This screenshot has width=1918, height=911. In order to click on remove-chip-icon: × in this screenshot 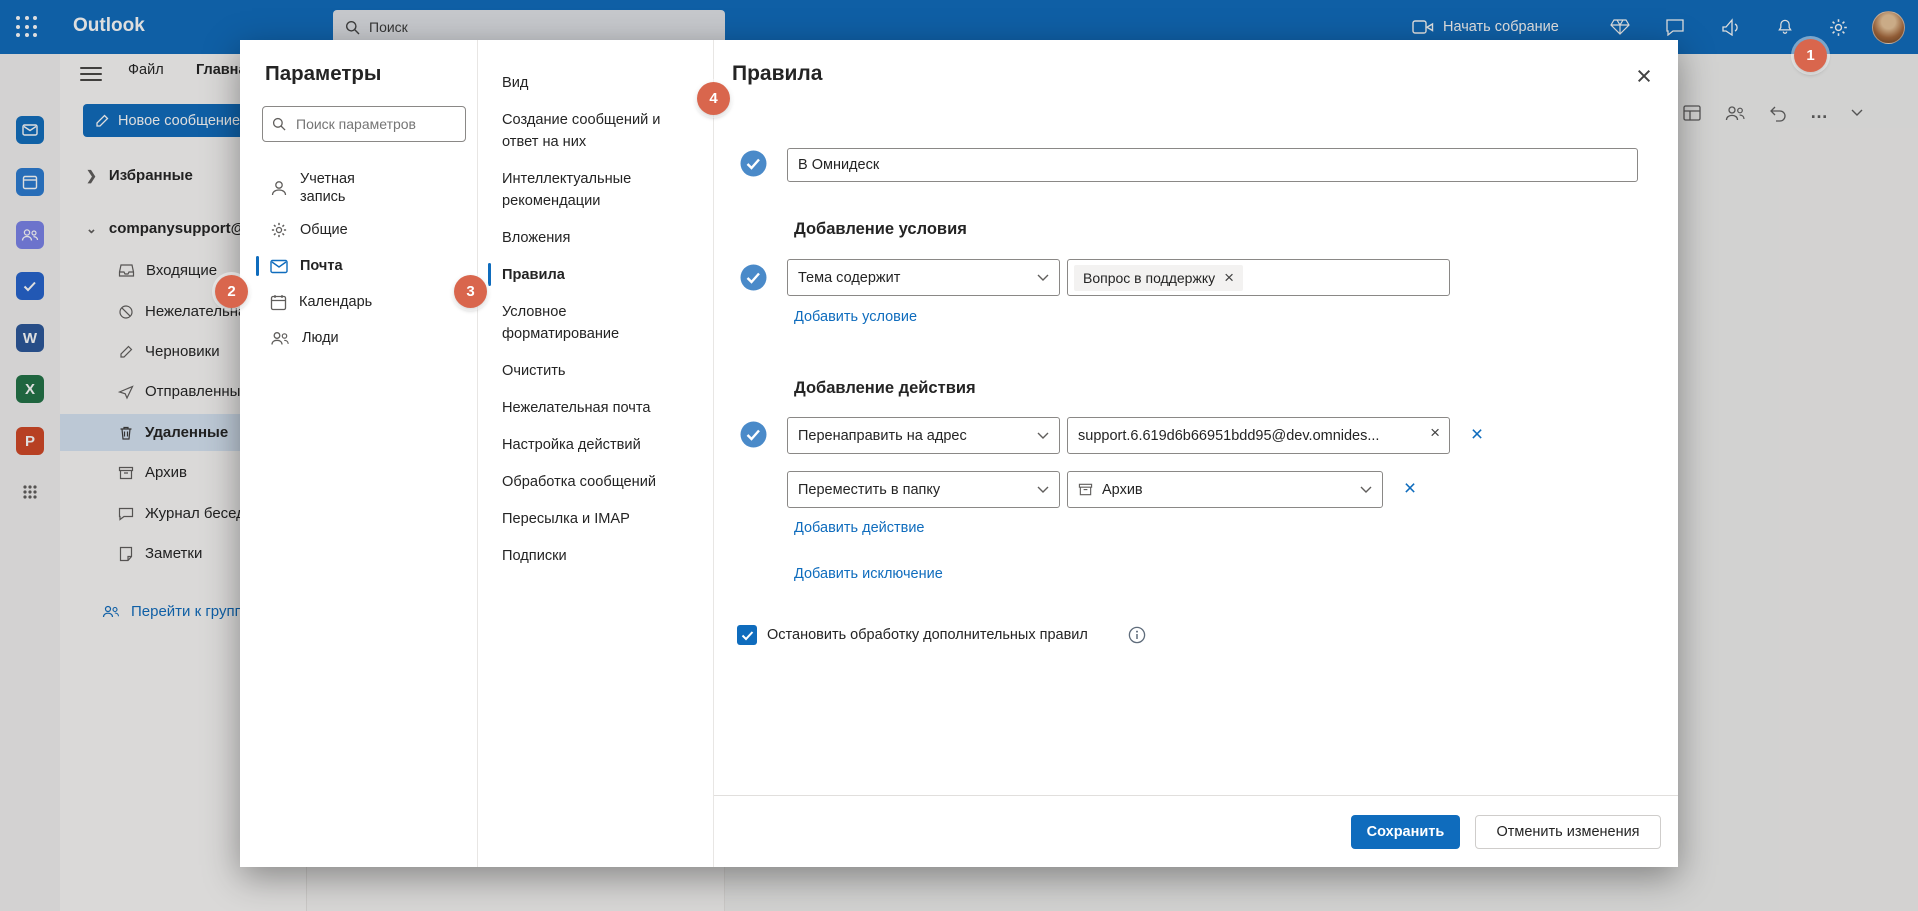, I will do `click(1229, 277)`.